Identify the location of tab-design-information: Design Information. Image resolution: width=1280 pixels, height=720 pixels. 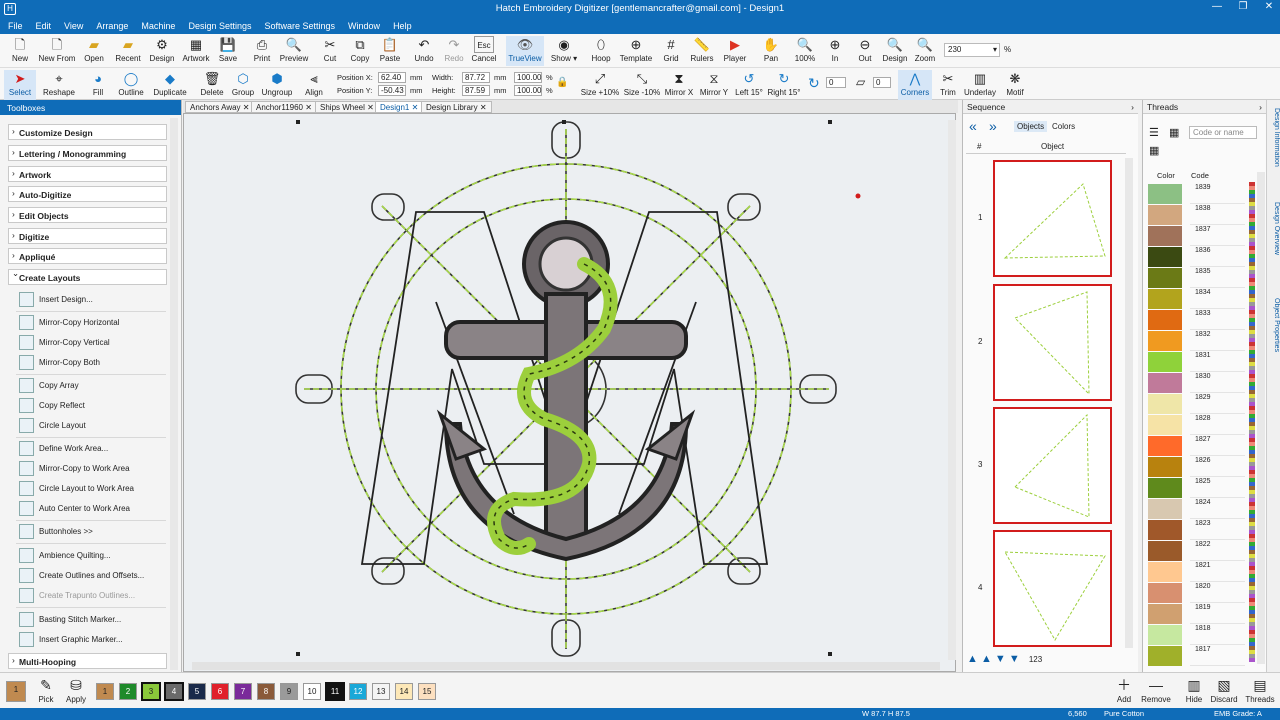
(1274, 137).